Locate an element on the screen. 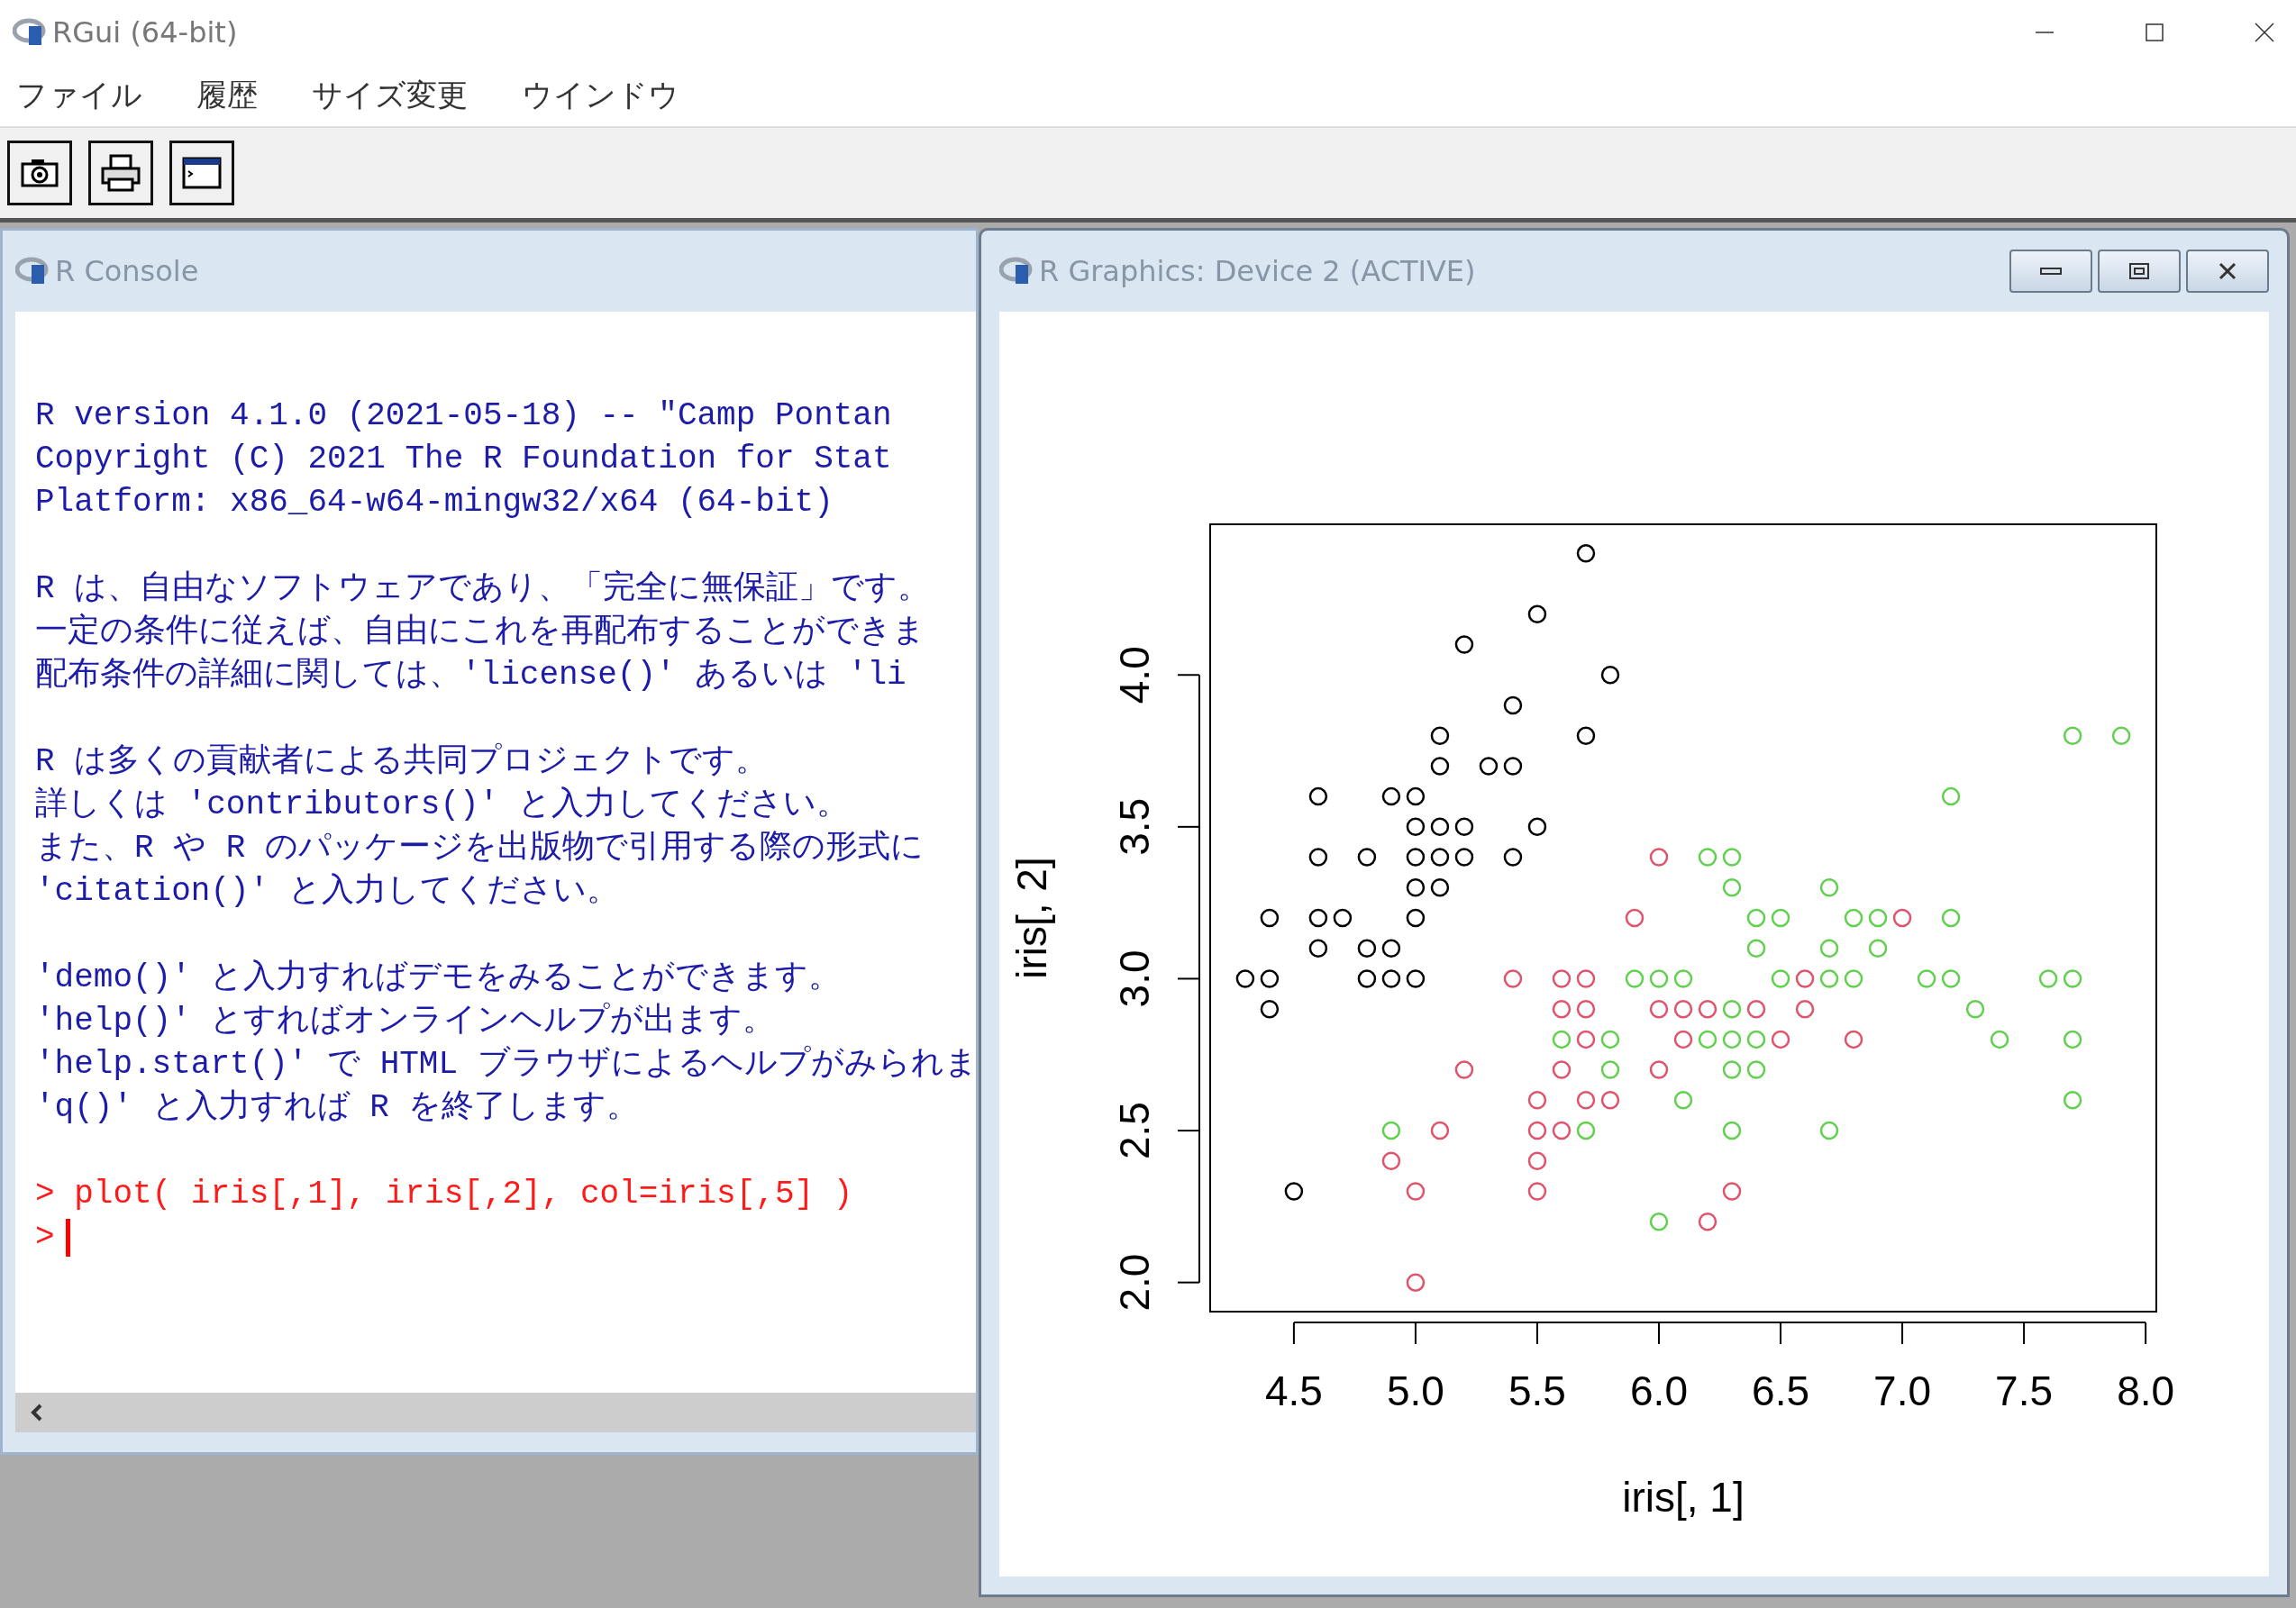  y-tick-label: 2.0 is located at coordinates (1135, 1282).